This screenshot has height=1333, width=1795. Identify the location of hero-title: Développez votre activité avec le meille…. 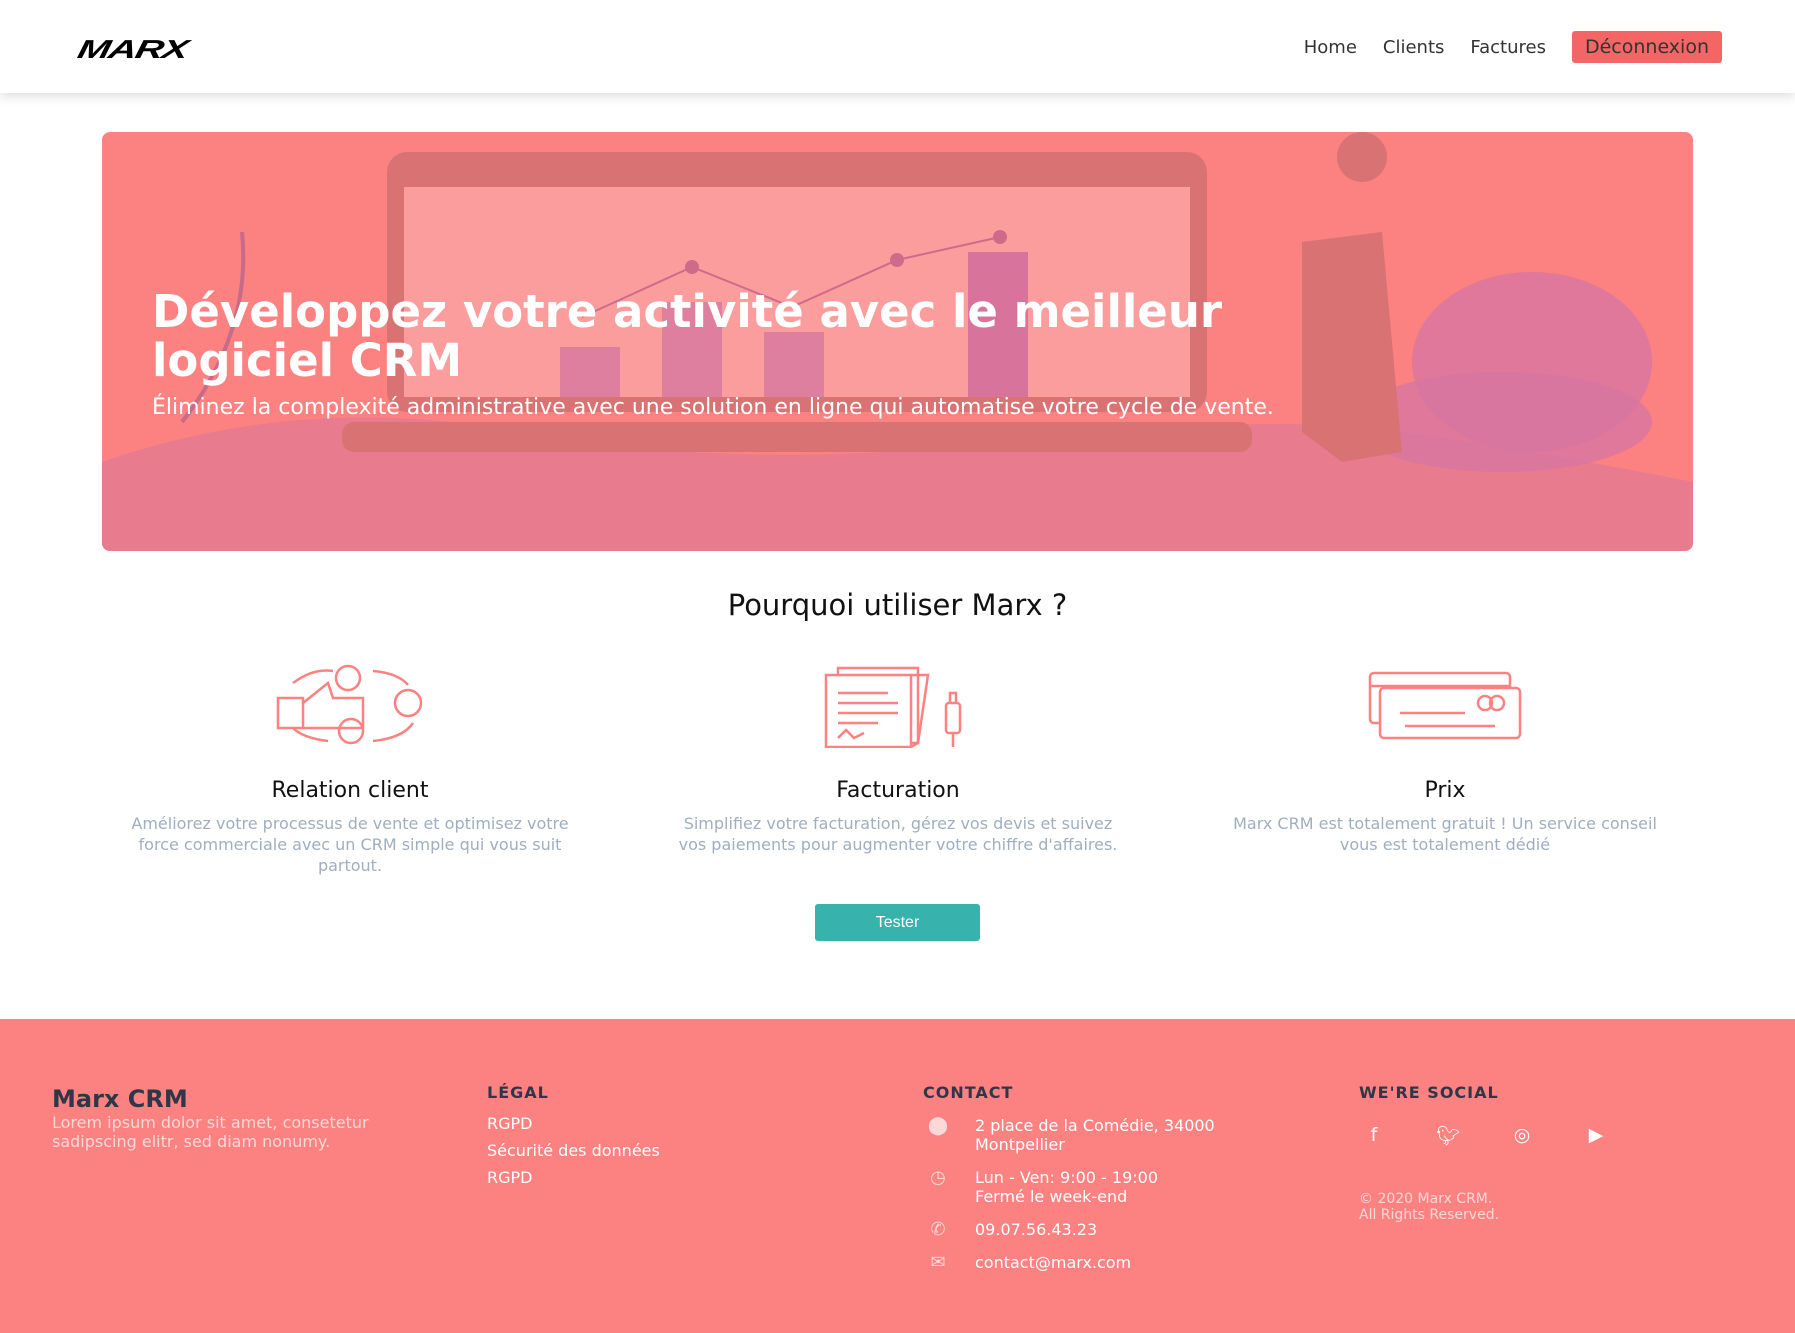
(687, 336).